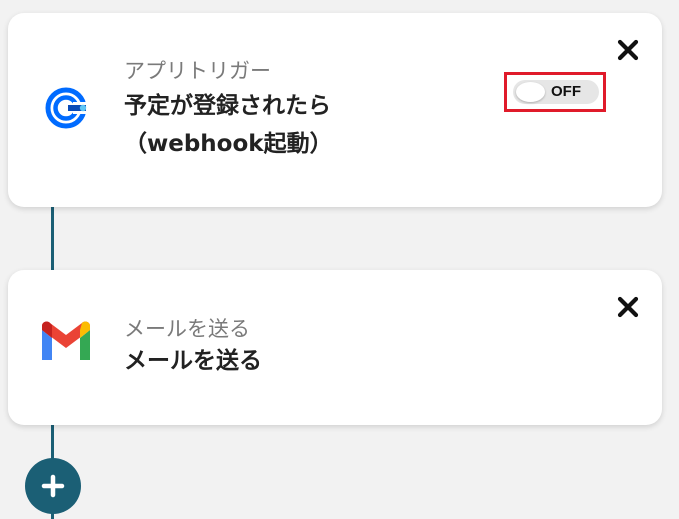 This screenshot has width=679, height=519. I want to click on step-app-label: メールを送る, so click(187, 329).